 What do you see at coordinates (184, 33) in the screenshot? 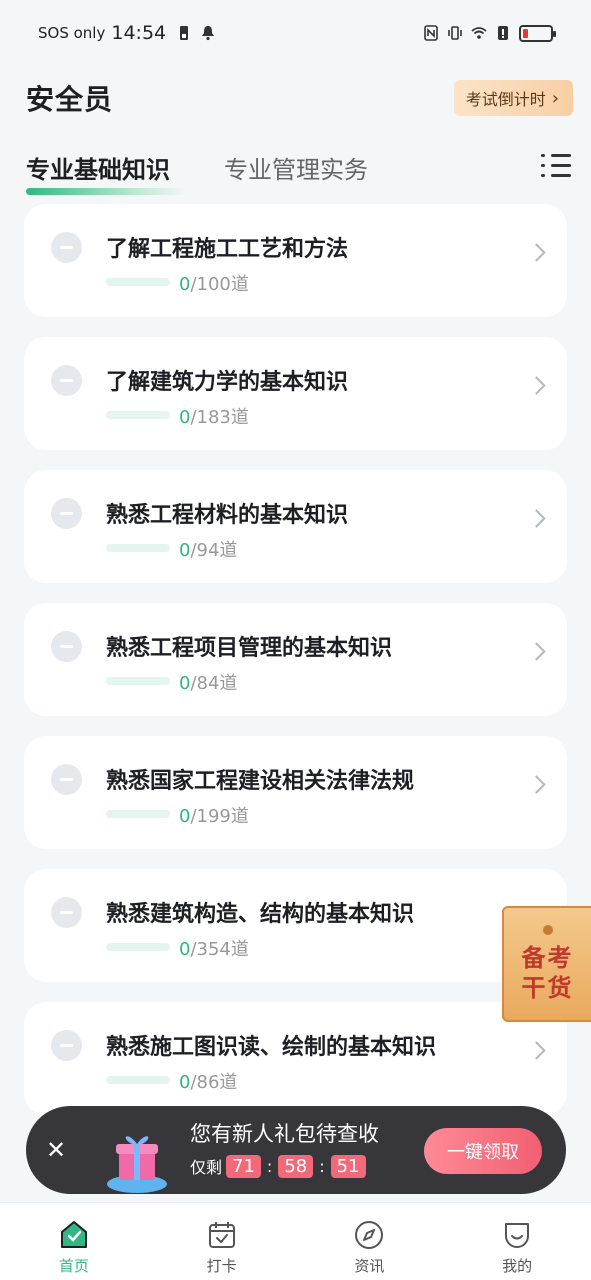
I see `sim-card-icon` at bounding box center [184, 33].